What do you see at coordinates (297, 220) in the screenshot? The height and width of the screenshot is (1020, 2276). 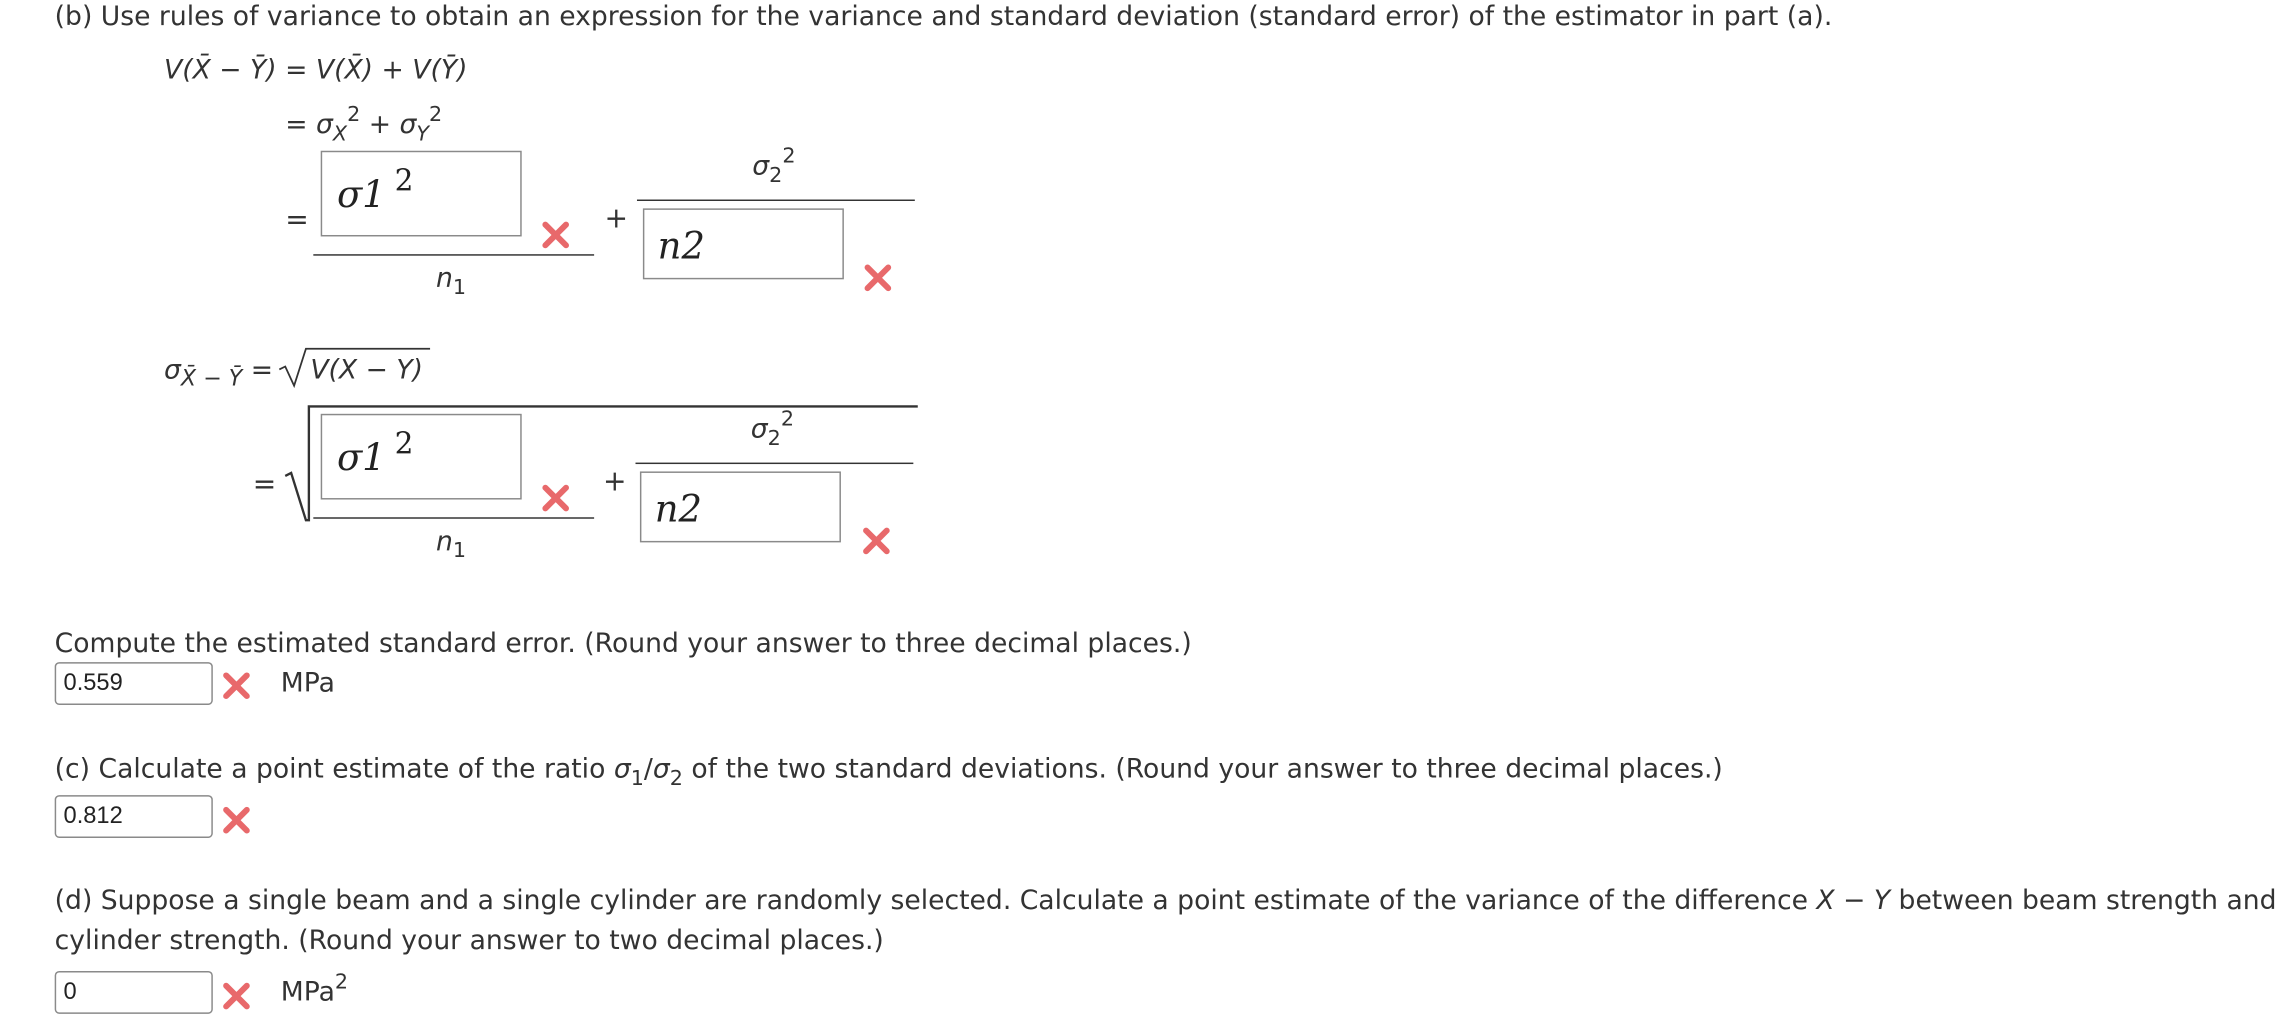 I see `variance-line3-equals: =` at bounding box center [297, 220].